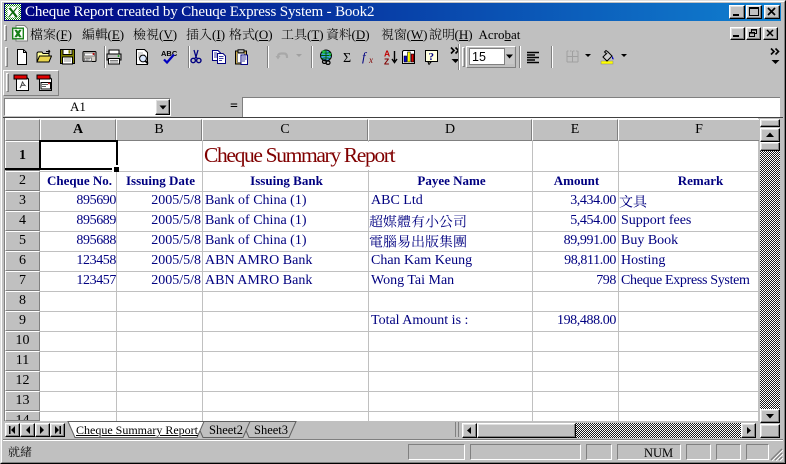  What do you see at coordinates (365, 56) in the screenshot?
I see `svg-text: f` at bounding box center [365, 56].